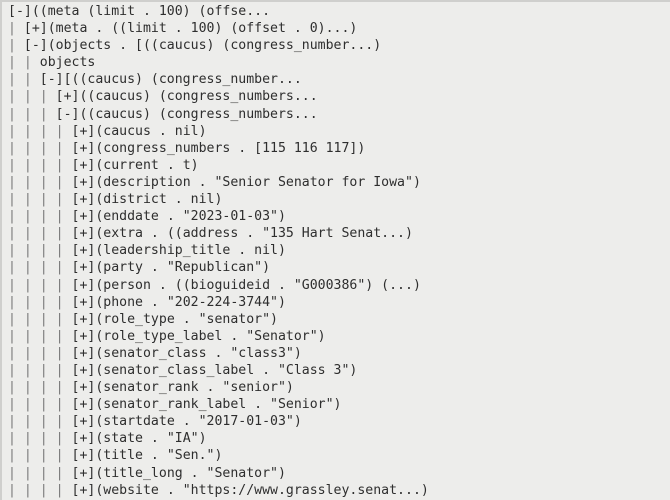 This screenshot has height=500, width=670. Describe the element at coordinates (339, 62) in the screenshot. I see `tree-row: | | objects` at that location.